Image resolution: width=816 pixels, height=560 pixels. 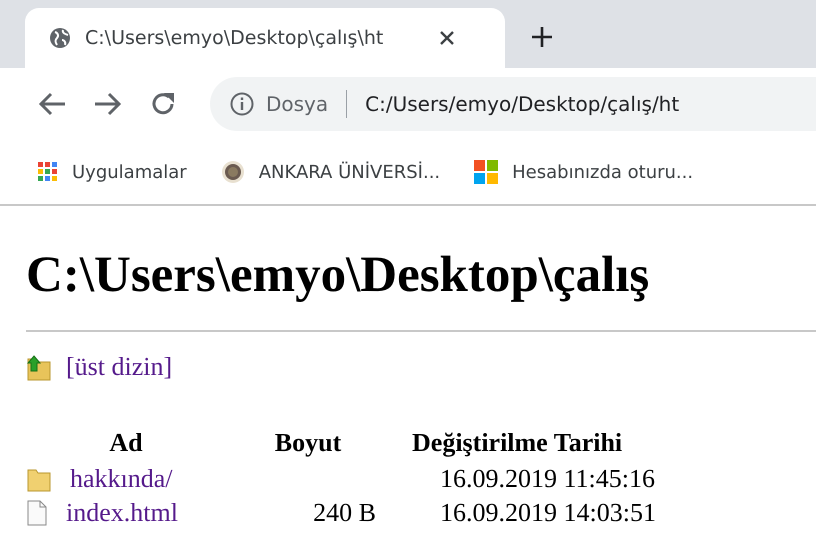 What do you see at coordinates (522, 104) in the screenshot?
I see `url-text: C:/Users/emyo/Desktop/çalış/ht` at bounding box center [522, 104].